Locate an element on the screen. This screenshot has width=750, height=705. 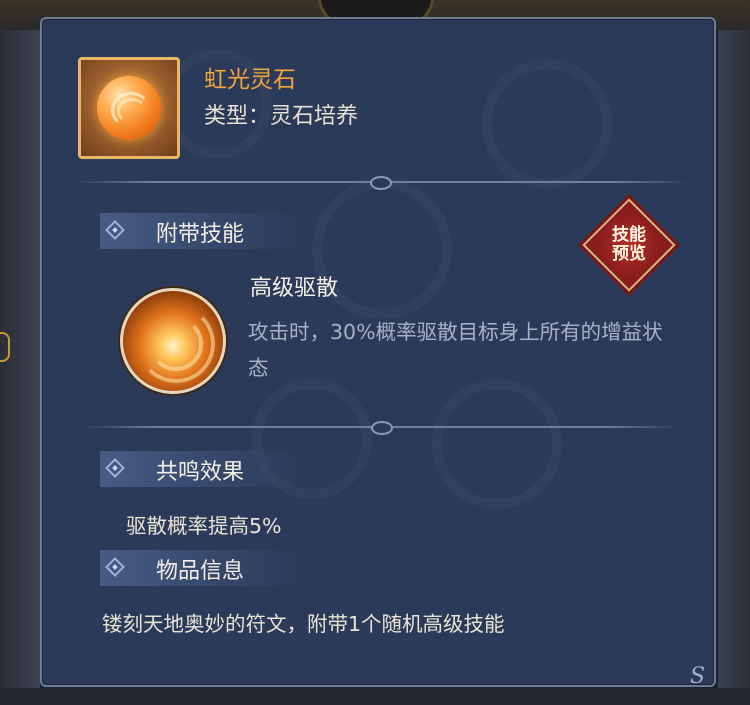
skill-preview-line-1: 技能 is located at coordinates (629, 235).